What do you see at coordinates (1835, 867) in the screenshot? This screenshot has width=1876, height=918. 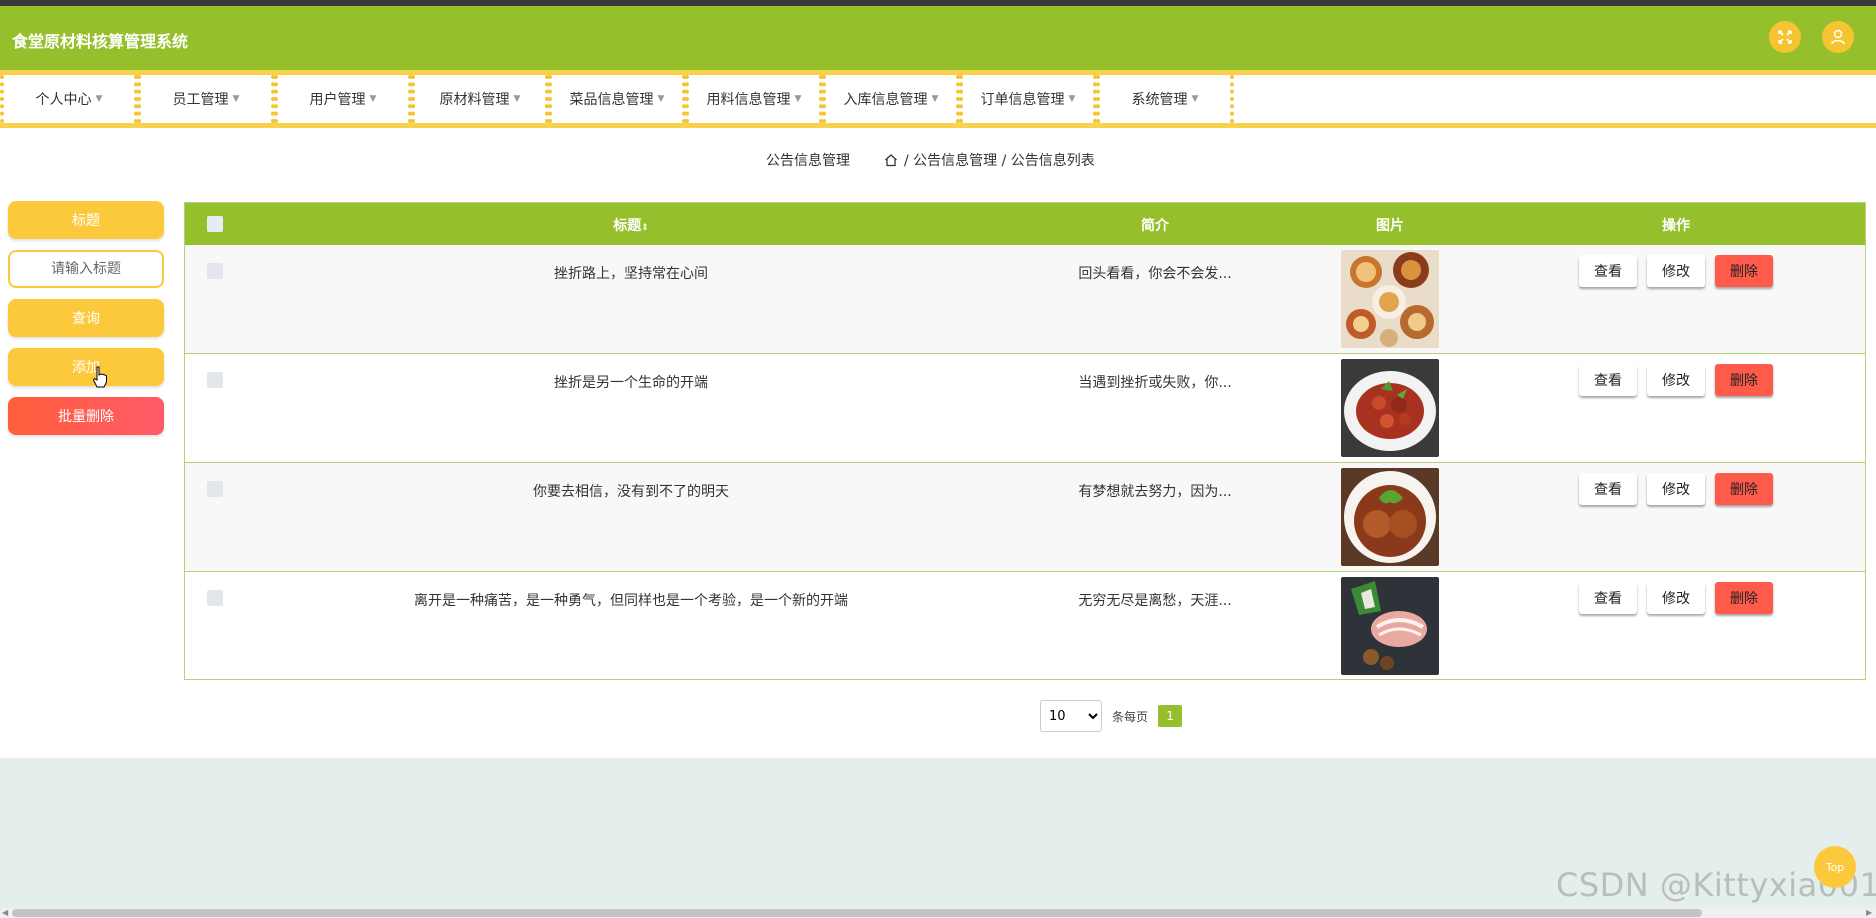 I see `back-to-top-button: Top` at bounding box center [1835, 867].